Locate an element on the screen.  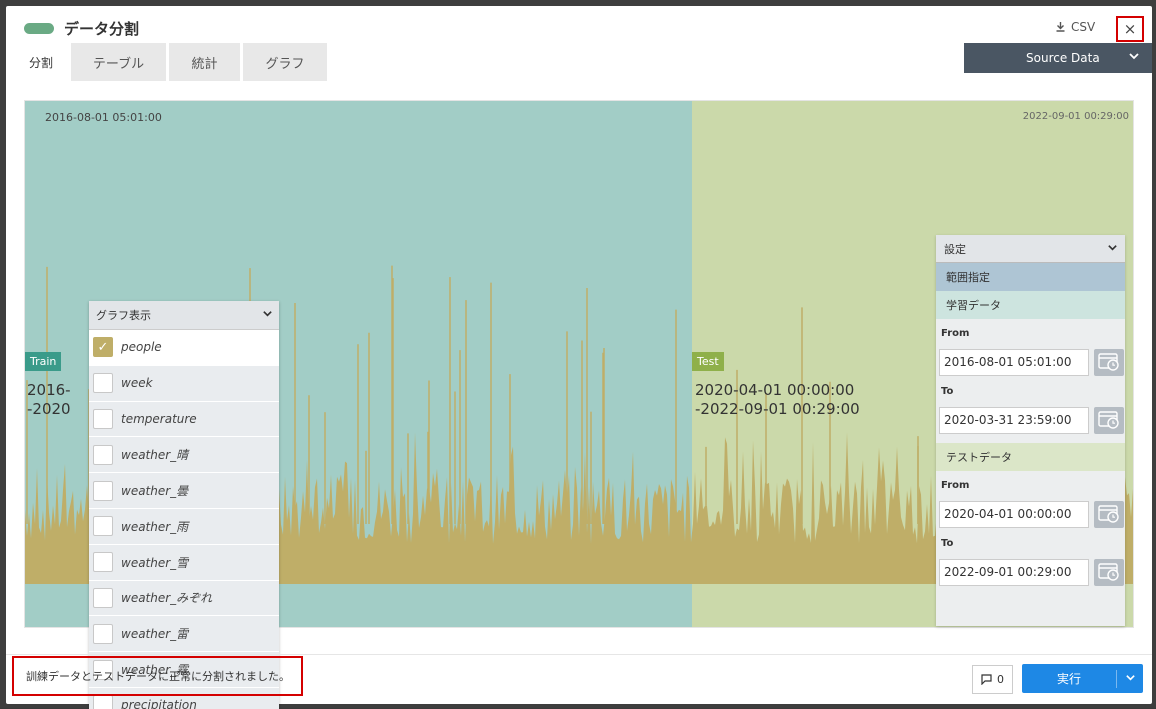
tab-graph: グラフ is located at coordinates (285, 62).